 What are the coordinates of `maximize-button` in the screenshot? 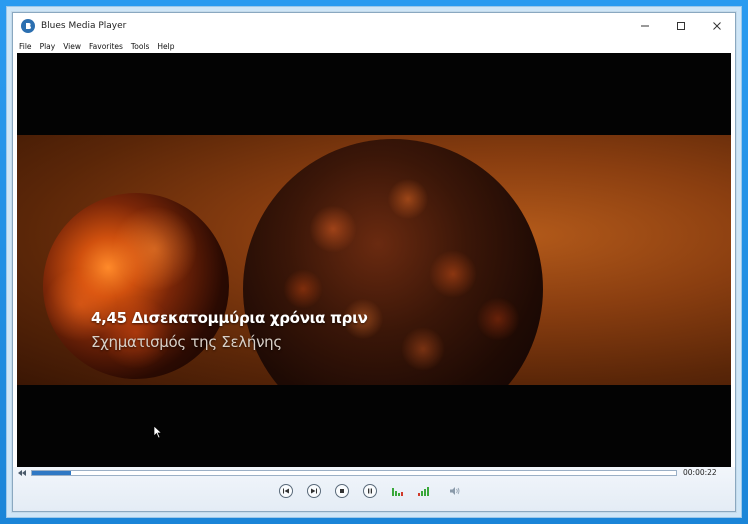 It's located at (681, 26).